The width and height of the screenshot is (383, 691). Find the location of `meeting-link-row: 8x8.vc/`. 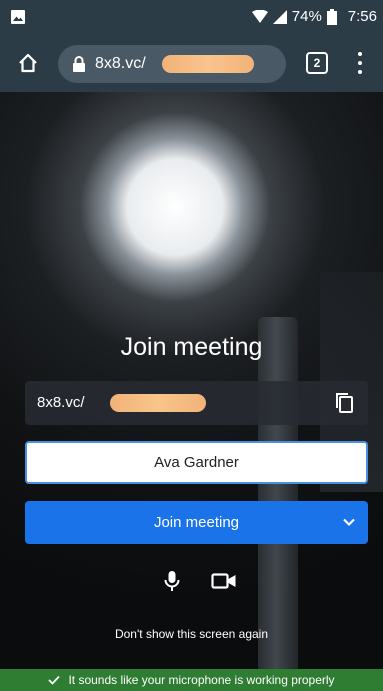

meeting-link-row: 8x8.vc/ is located at coordinates (196, 403).